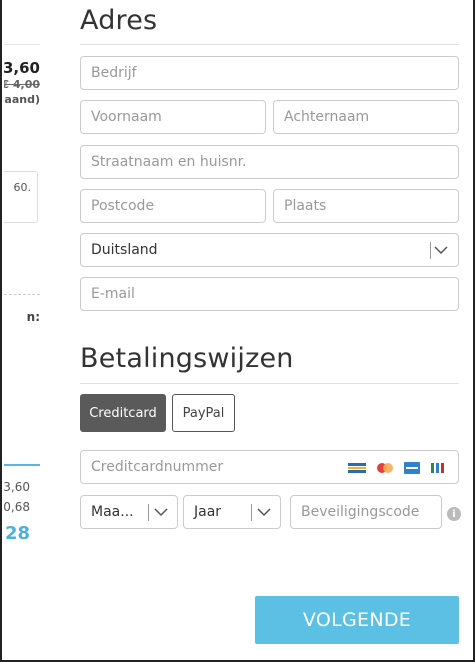 The width and height of the screenshot is (475, 662). I want to click on company-field, so click(269, 73).